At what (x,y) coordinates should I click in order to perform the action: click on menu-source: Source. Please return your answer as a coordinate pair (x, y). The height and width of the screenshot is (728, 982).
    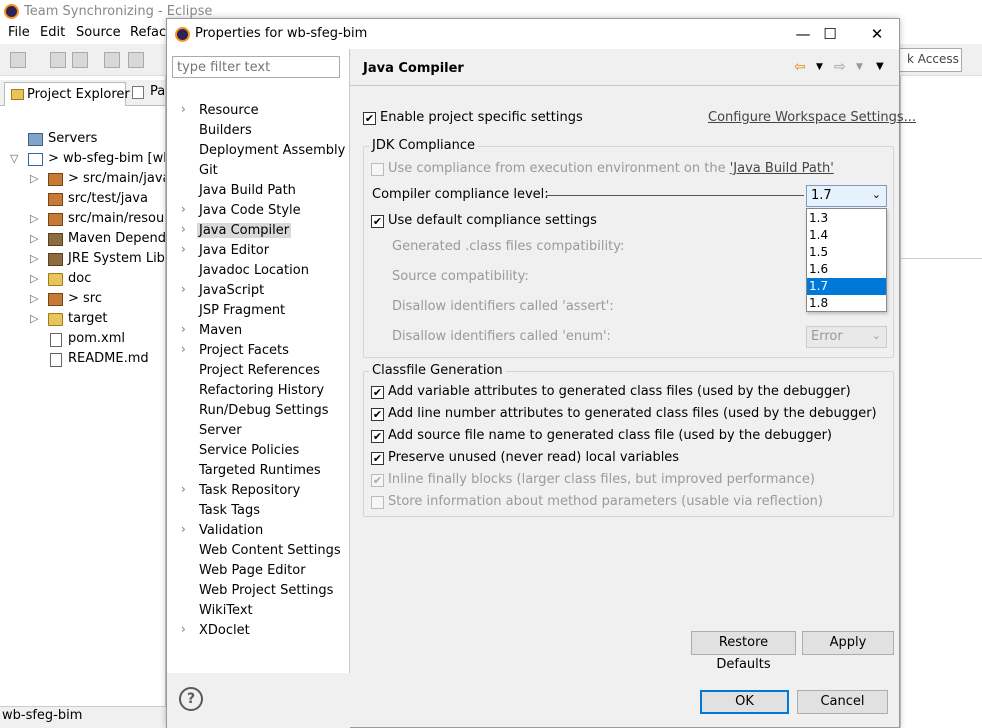
    Looking at the image, I should click on (98, 32).